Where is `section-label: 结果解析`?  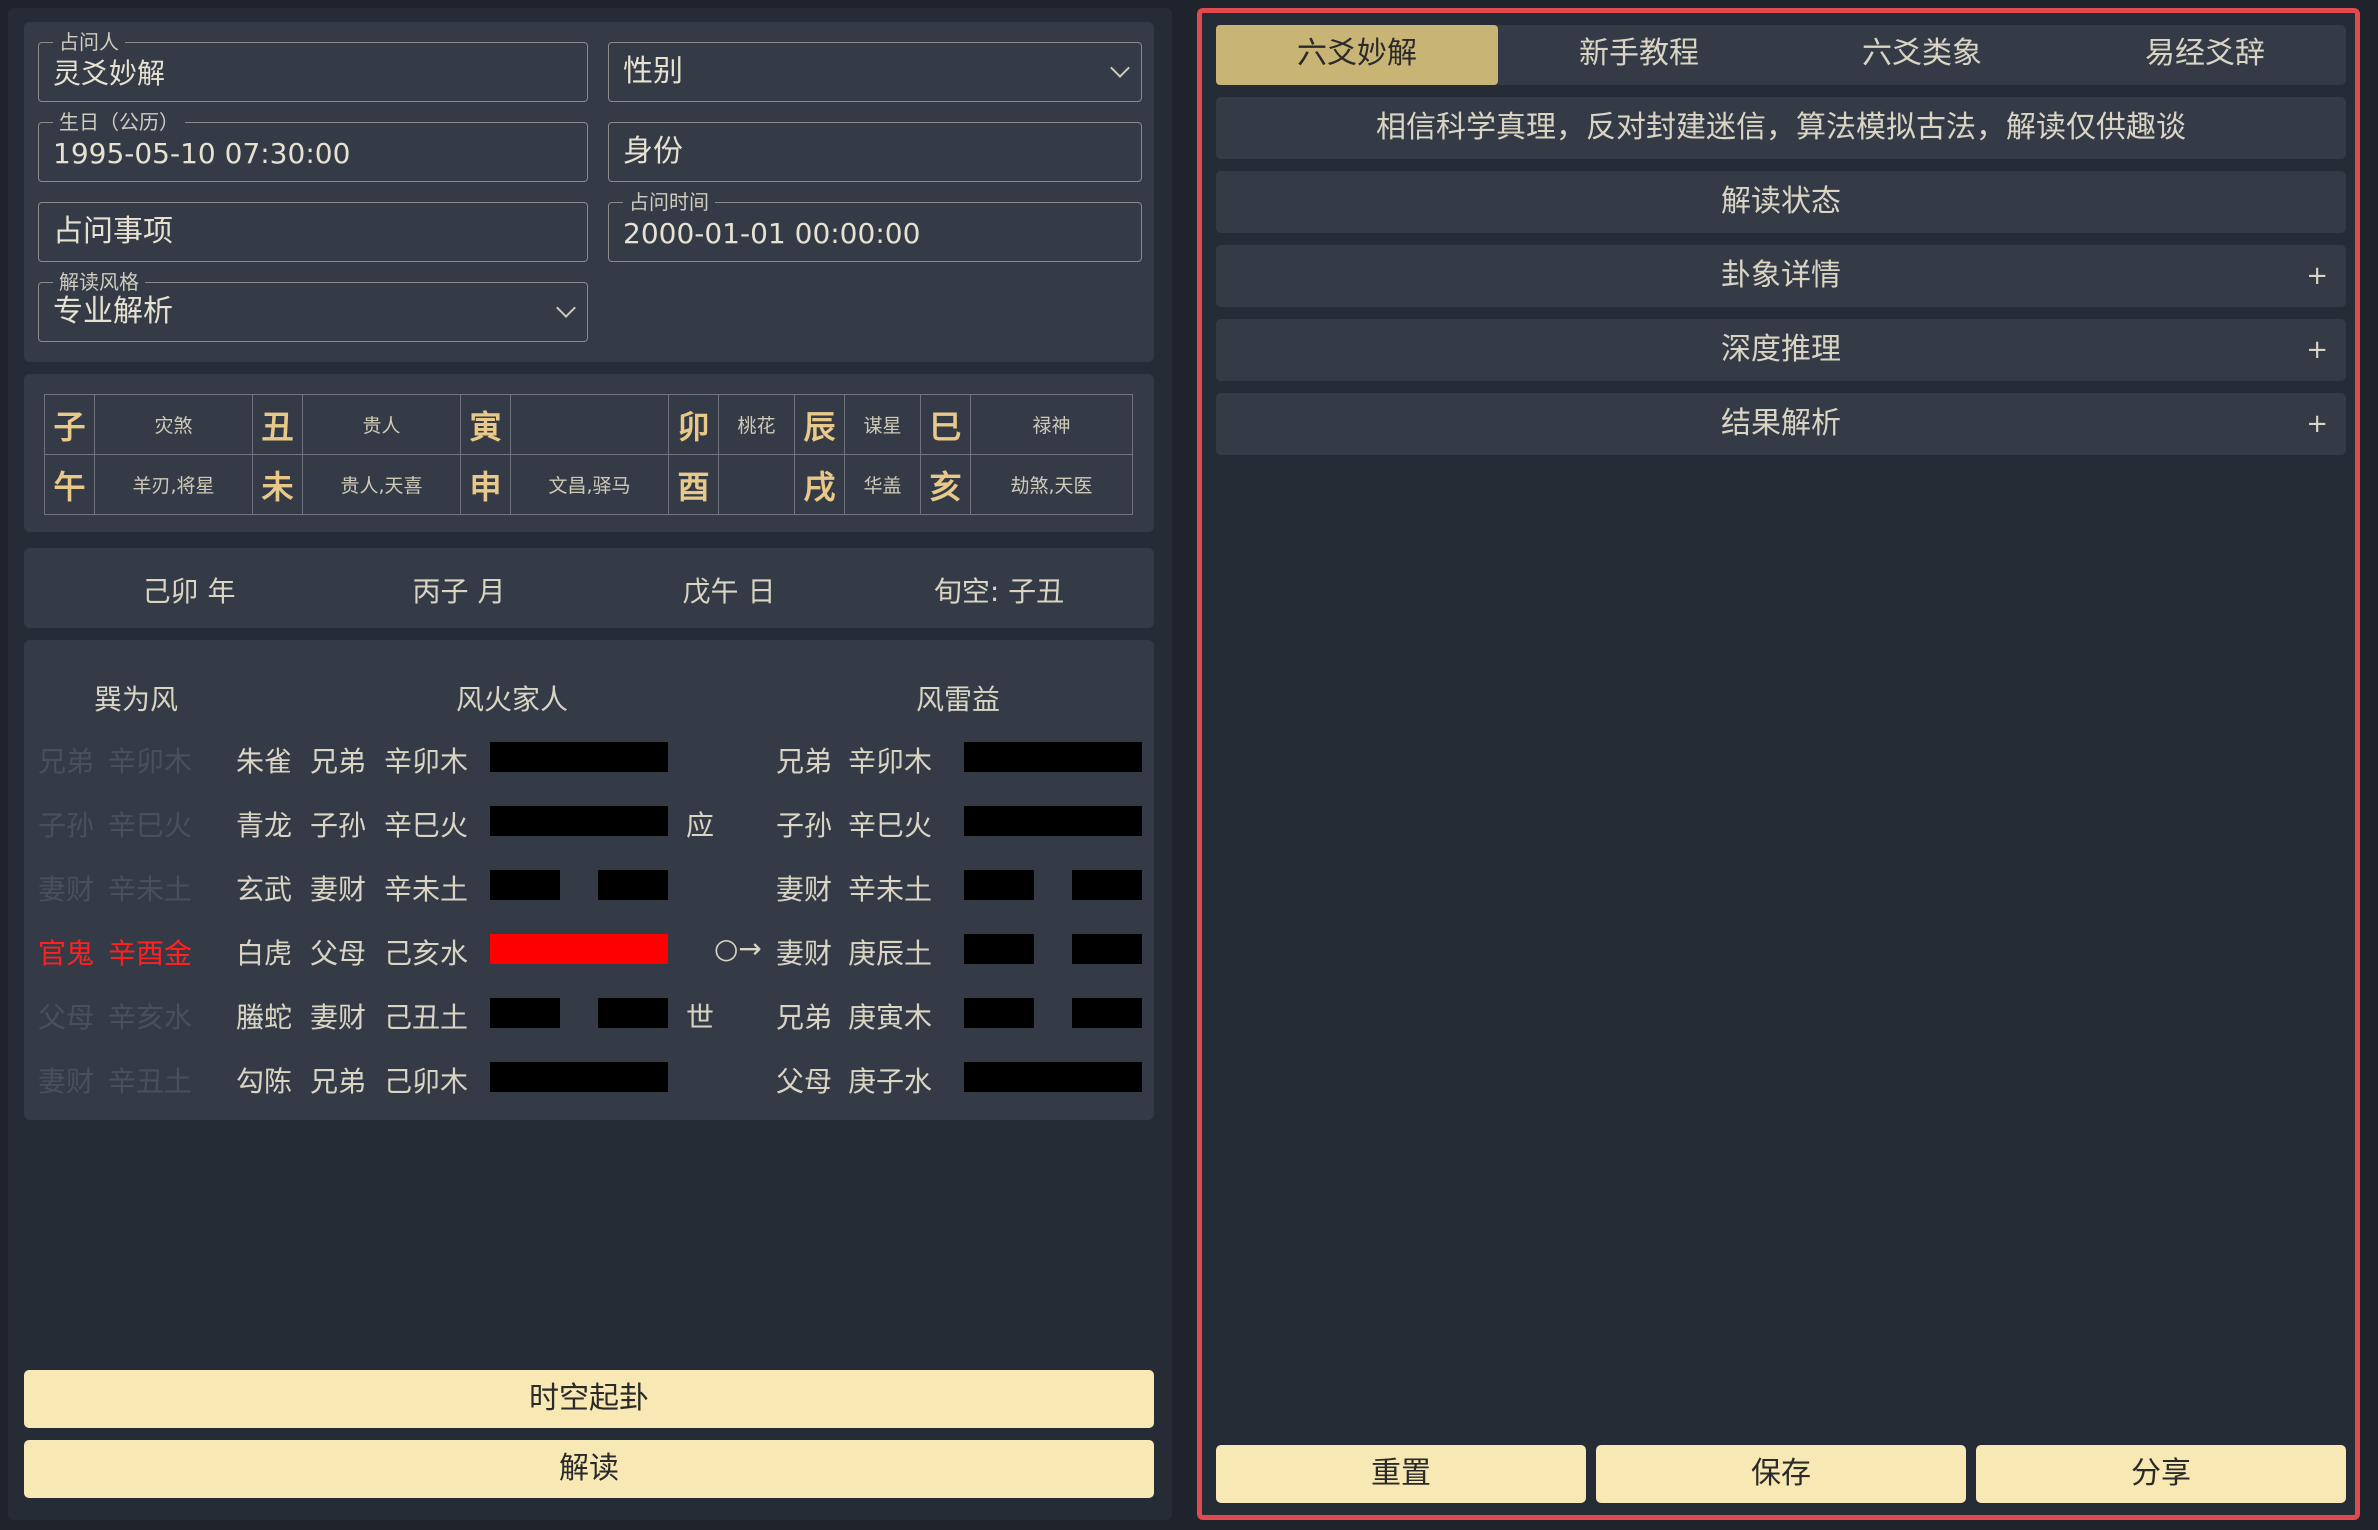 section-label: 结果解析 is located at coordinates (1781, 423).